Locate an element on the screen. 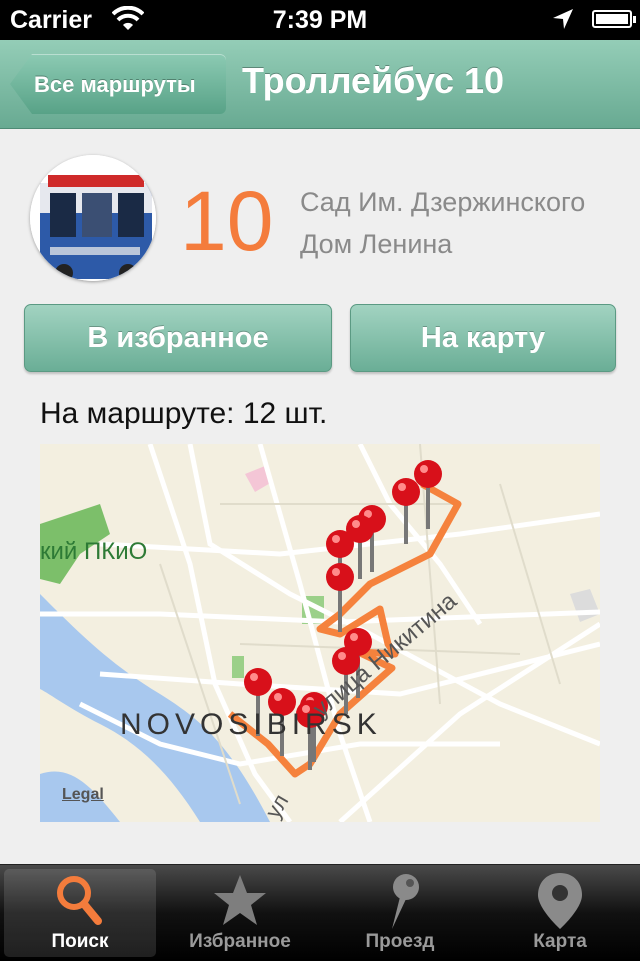 Image resolution: width=640 pixels, height=961 pixels. route-end-stop: Дом Ленина is located at coordinates (376, 244).